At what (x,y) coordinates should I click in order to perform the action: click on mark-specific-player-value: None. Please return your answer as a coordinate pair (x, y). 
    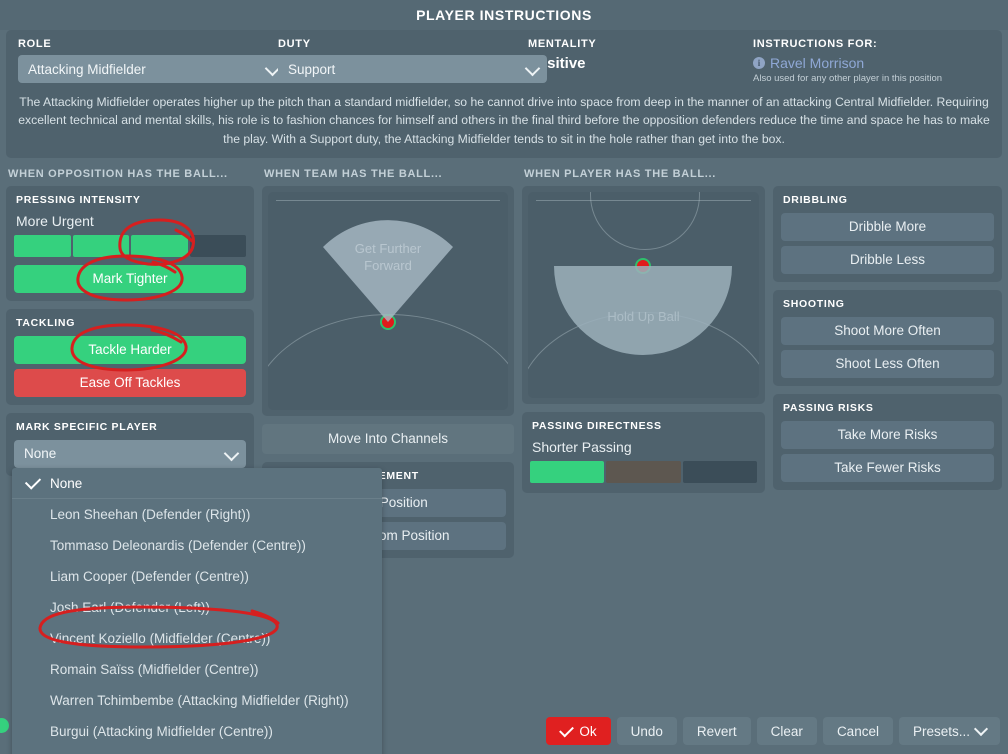
    Looking at the image, I should click on (40, 454).